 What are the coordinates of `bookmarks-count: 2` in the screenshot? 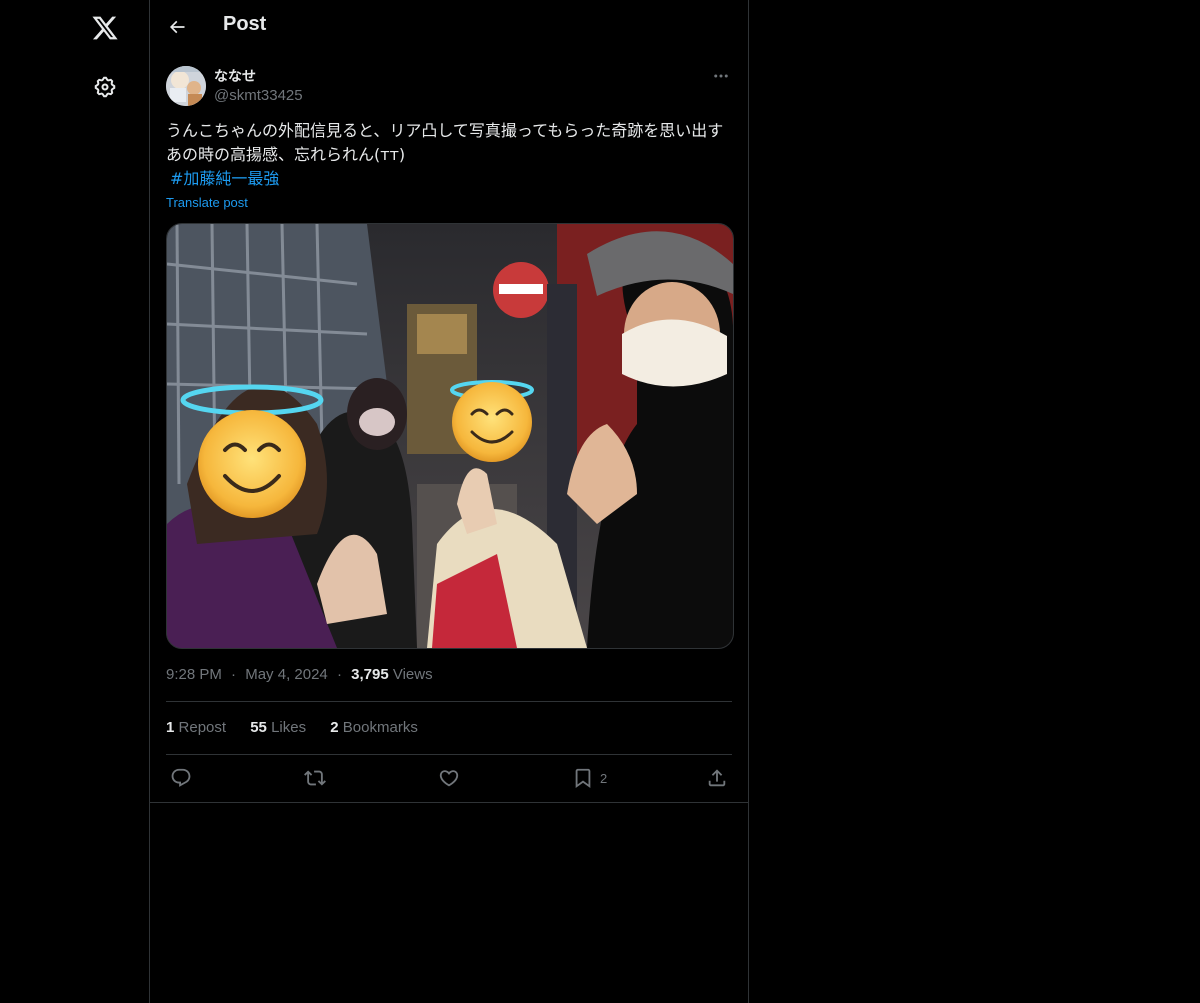 It's located at (334, 727).